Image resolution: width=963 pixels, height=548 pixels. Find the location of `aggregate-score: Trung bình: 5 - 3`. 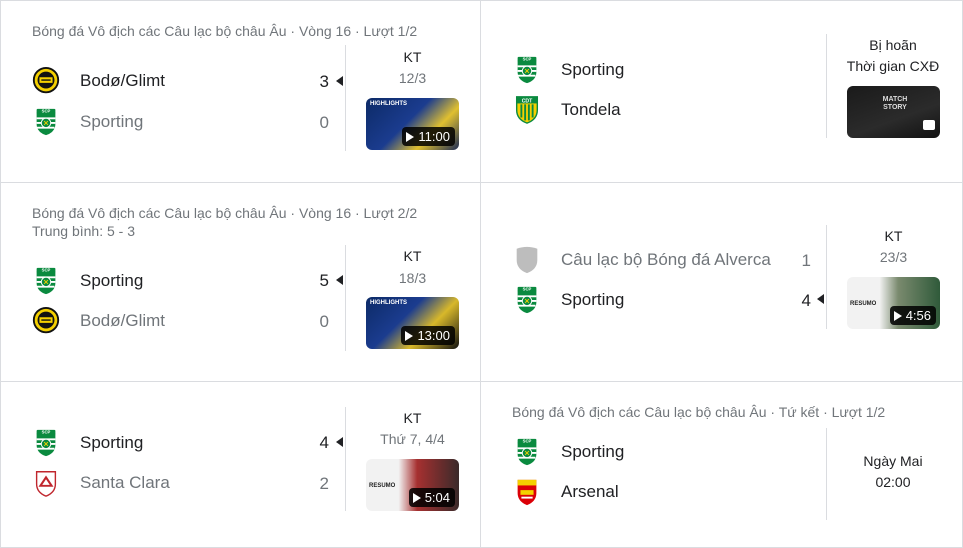

aggregate-score: Trung bình: 5 - 3 is located at coordinates (83, 231).